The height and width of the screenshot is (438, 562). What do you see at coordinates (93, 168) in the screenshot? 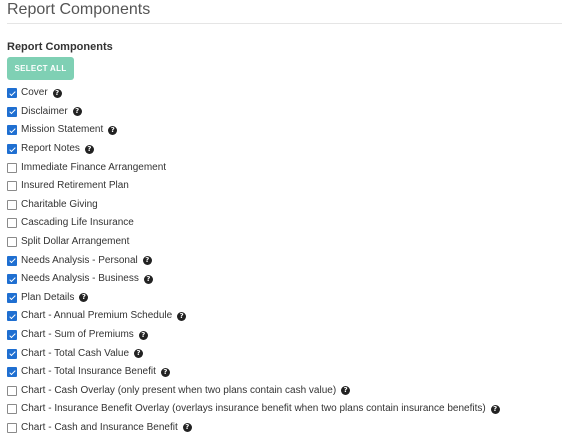
I see `component-label: Immediate Finance Arrangement` at bounding box center [93, 168].